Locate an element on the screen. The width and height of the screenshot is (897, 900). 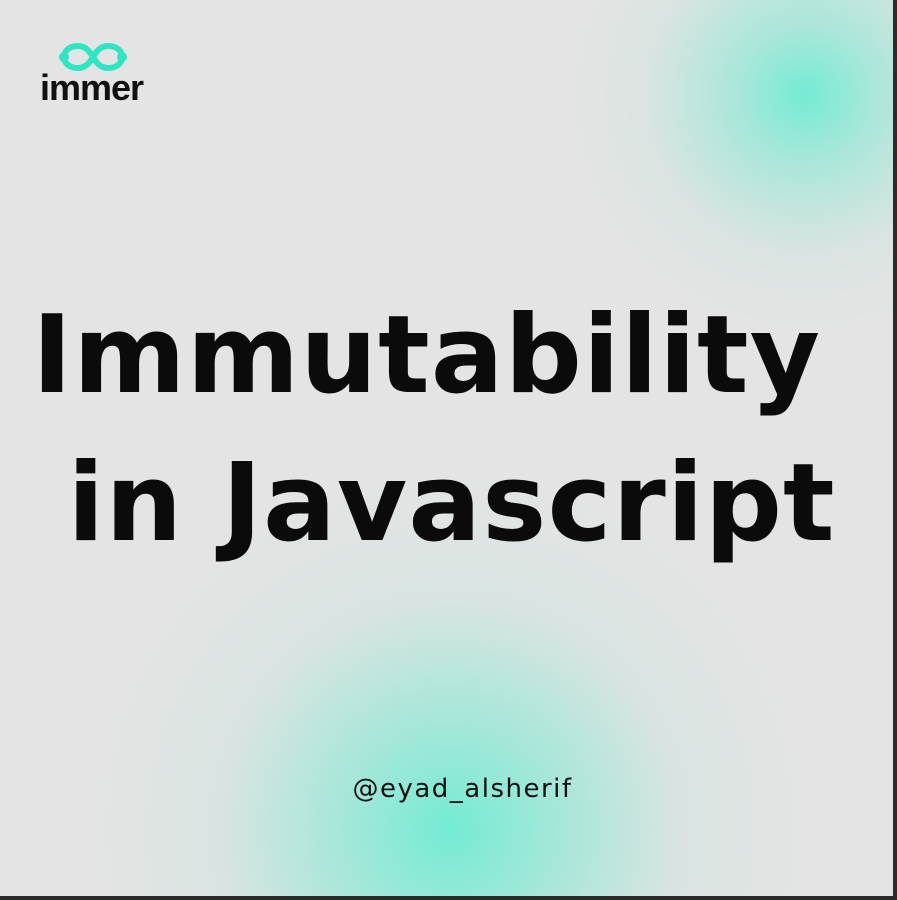
title-line-2: in Javascript is located at coordinates (451, 503).